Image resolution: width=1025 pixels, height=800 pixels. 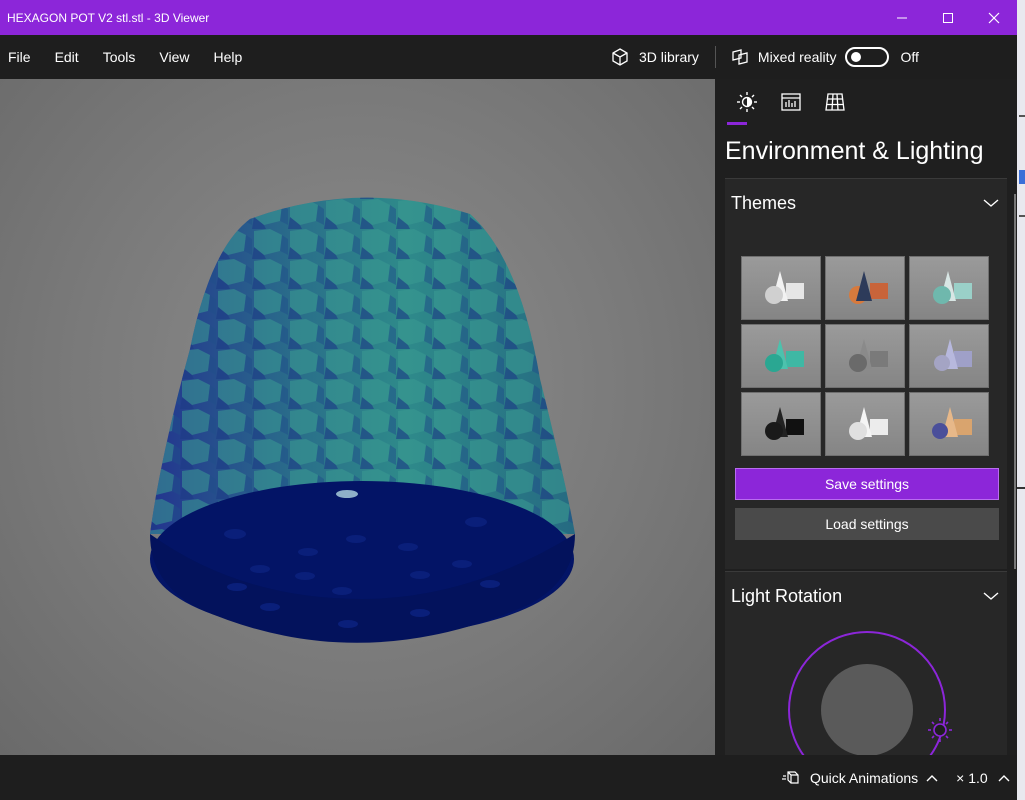 I want to click on maximize-button, so click(x=948, y=17).